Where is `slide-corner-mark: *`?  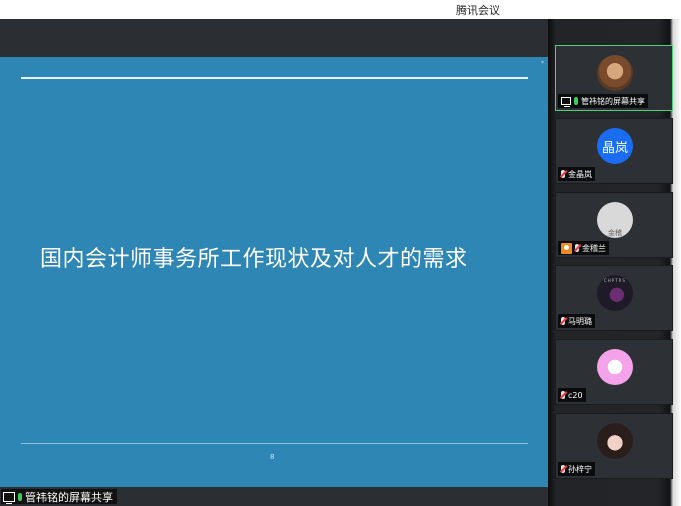
slide-corner-mark: * is located at coordinates (542, 63).